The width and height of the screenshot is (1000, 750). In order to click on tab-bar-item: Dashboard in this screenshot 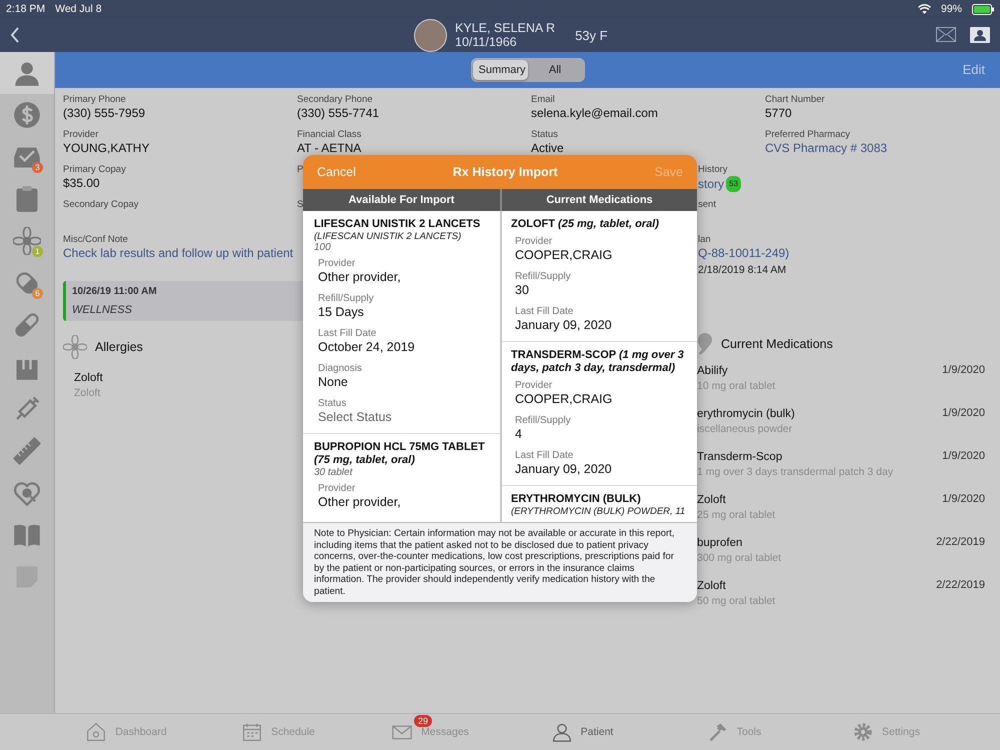, I will do `click(126, 732)`.